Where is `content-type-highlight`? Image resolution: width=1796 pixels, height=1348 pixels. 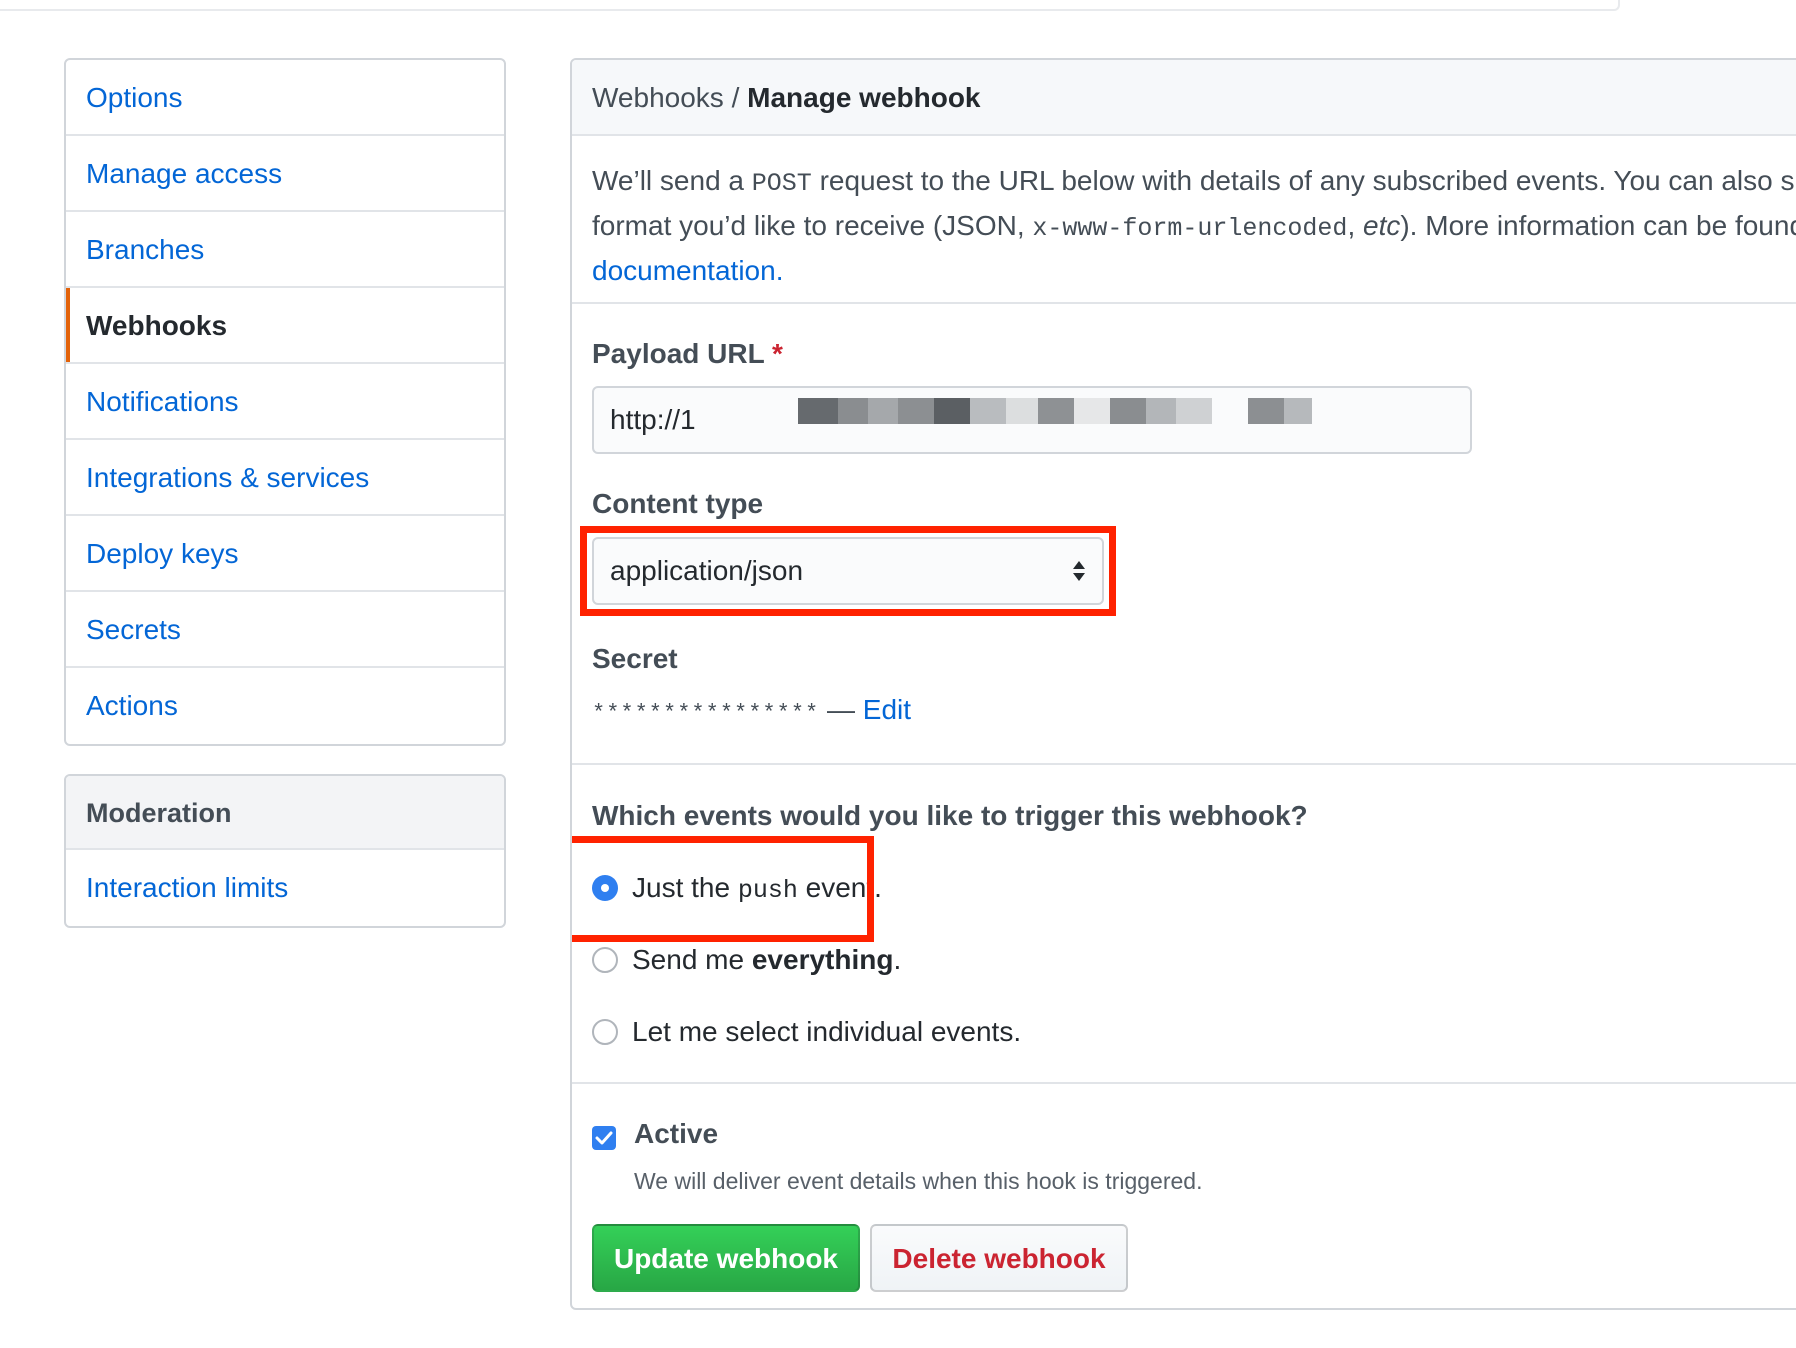
content-type-highlight is located at coordinates (848, 571).